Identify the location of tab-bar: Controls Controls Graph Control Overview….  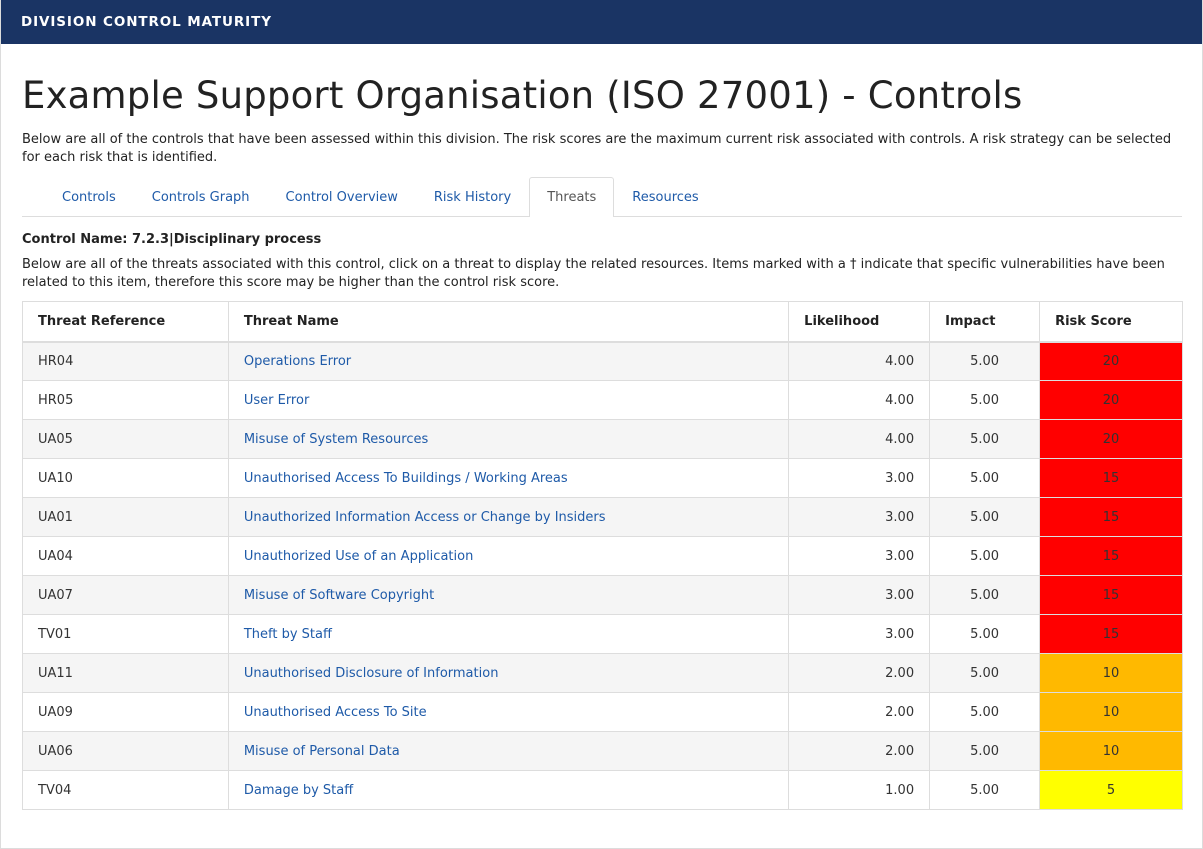
(602, 197).